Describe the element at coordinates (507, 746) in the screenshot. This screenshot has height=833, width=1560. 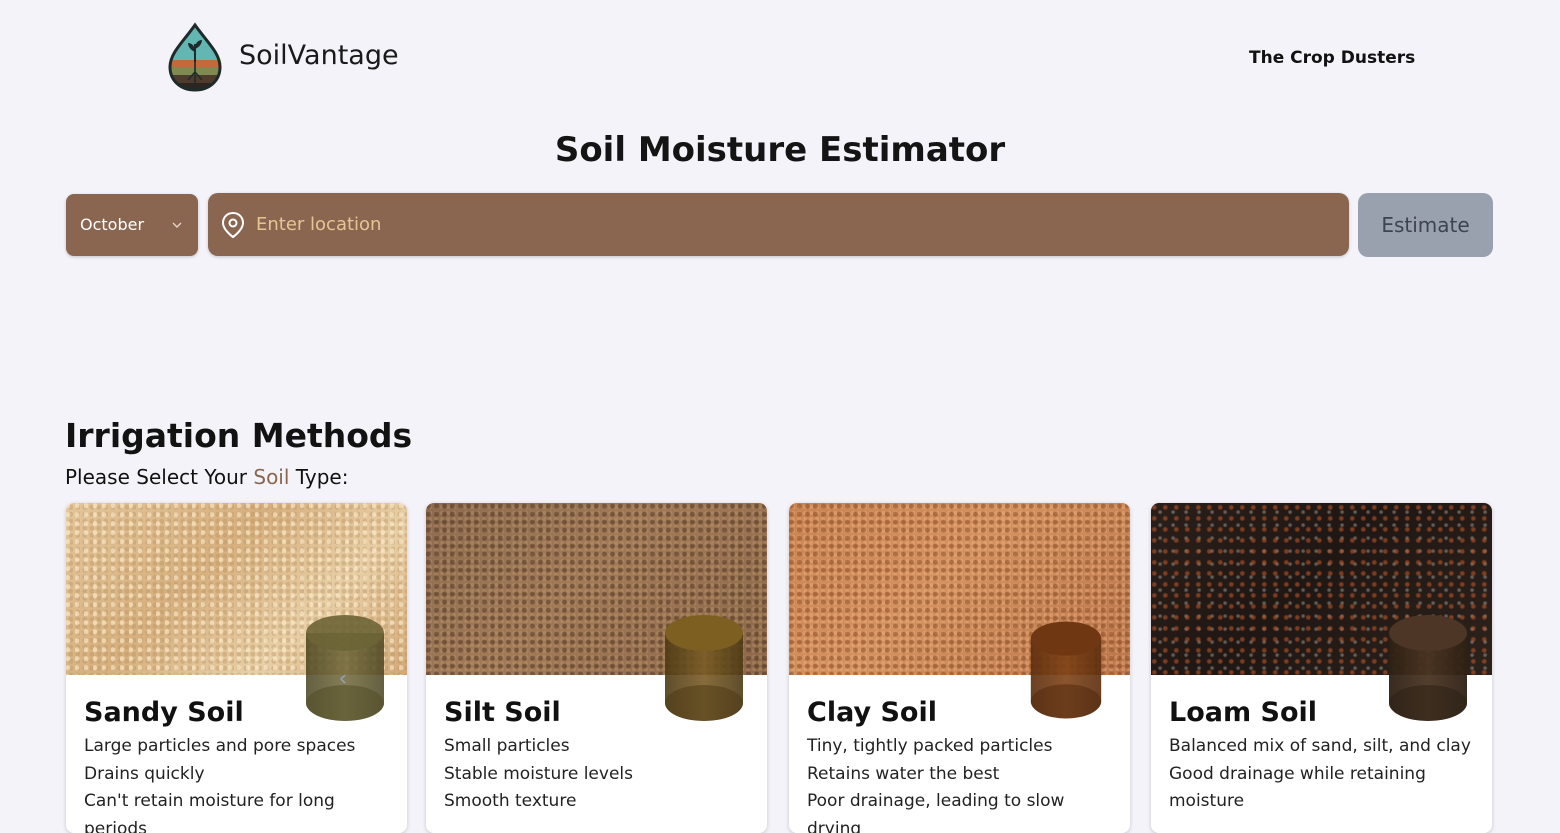
I see `soil-card-point: Small particles` at that location.